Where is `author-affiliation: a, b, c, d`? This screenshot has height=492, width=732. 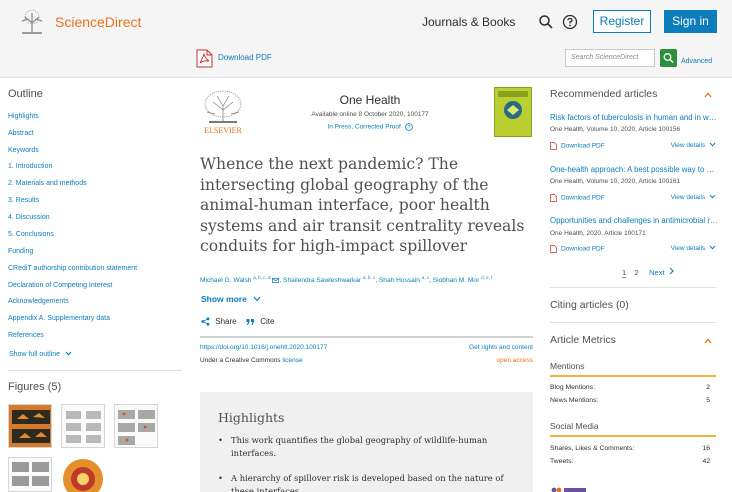 author-affiliation: a, b, c, d is located at coordinates (261, 277).